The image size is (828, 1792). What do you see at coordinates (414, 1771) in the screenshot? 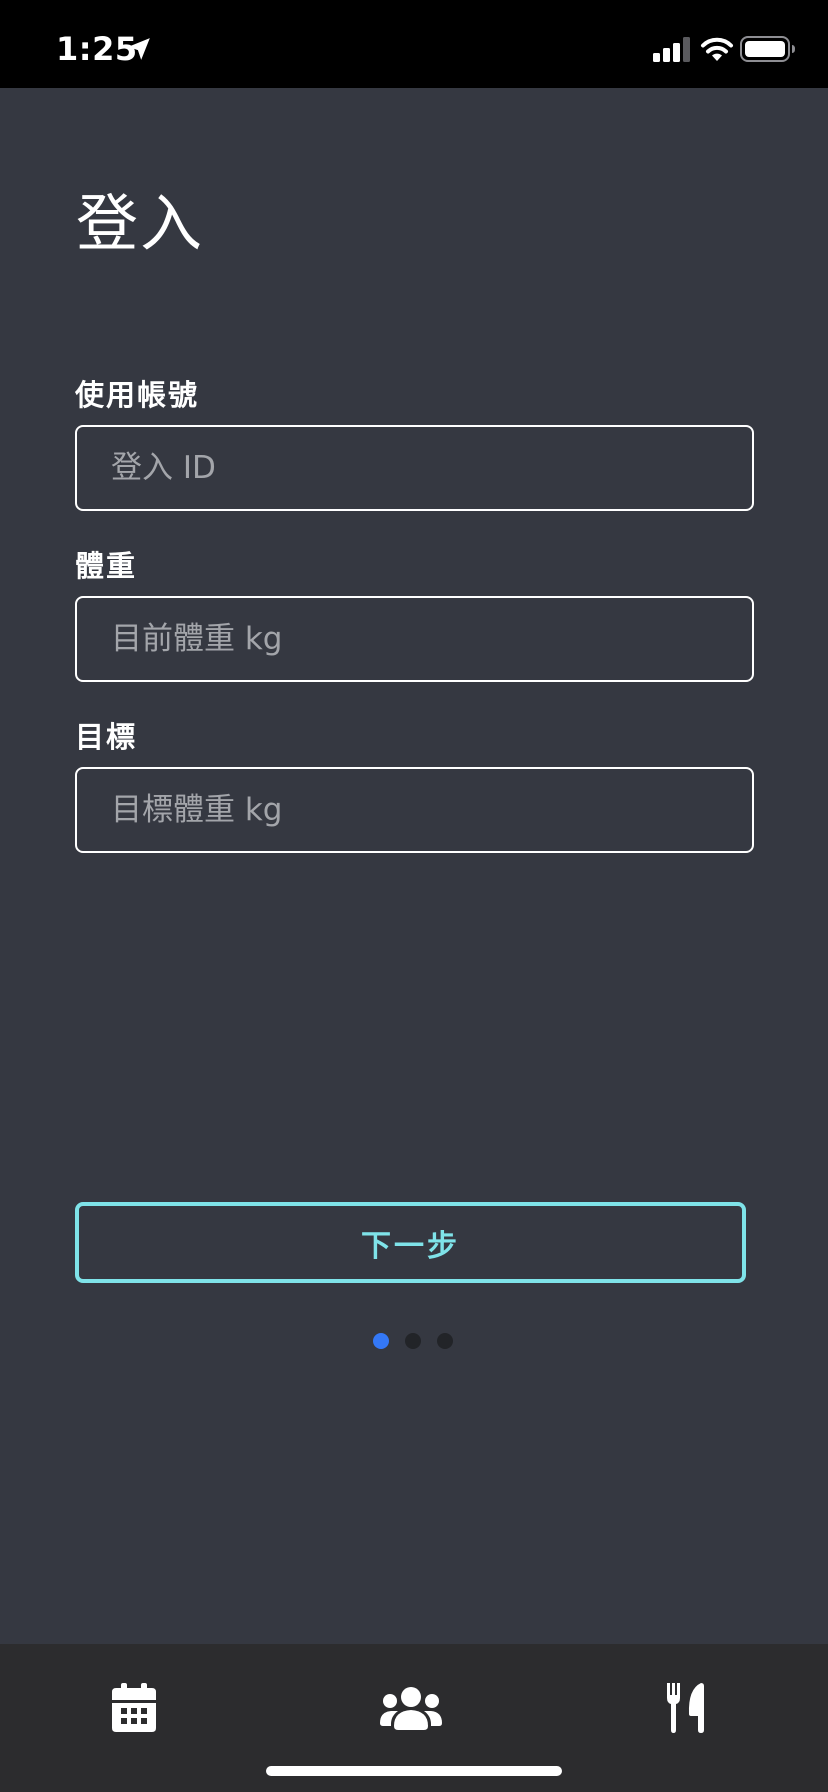
I see `home-indicator` at bounding box center [414, 1771].